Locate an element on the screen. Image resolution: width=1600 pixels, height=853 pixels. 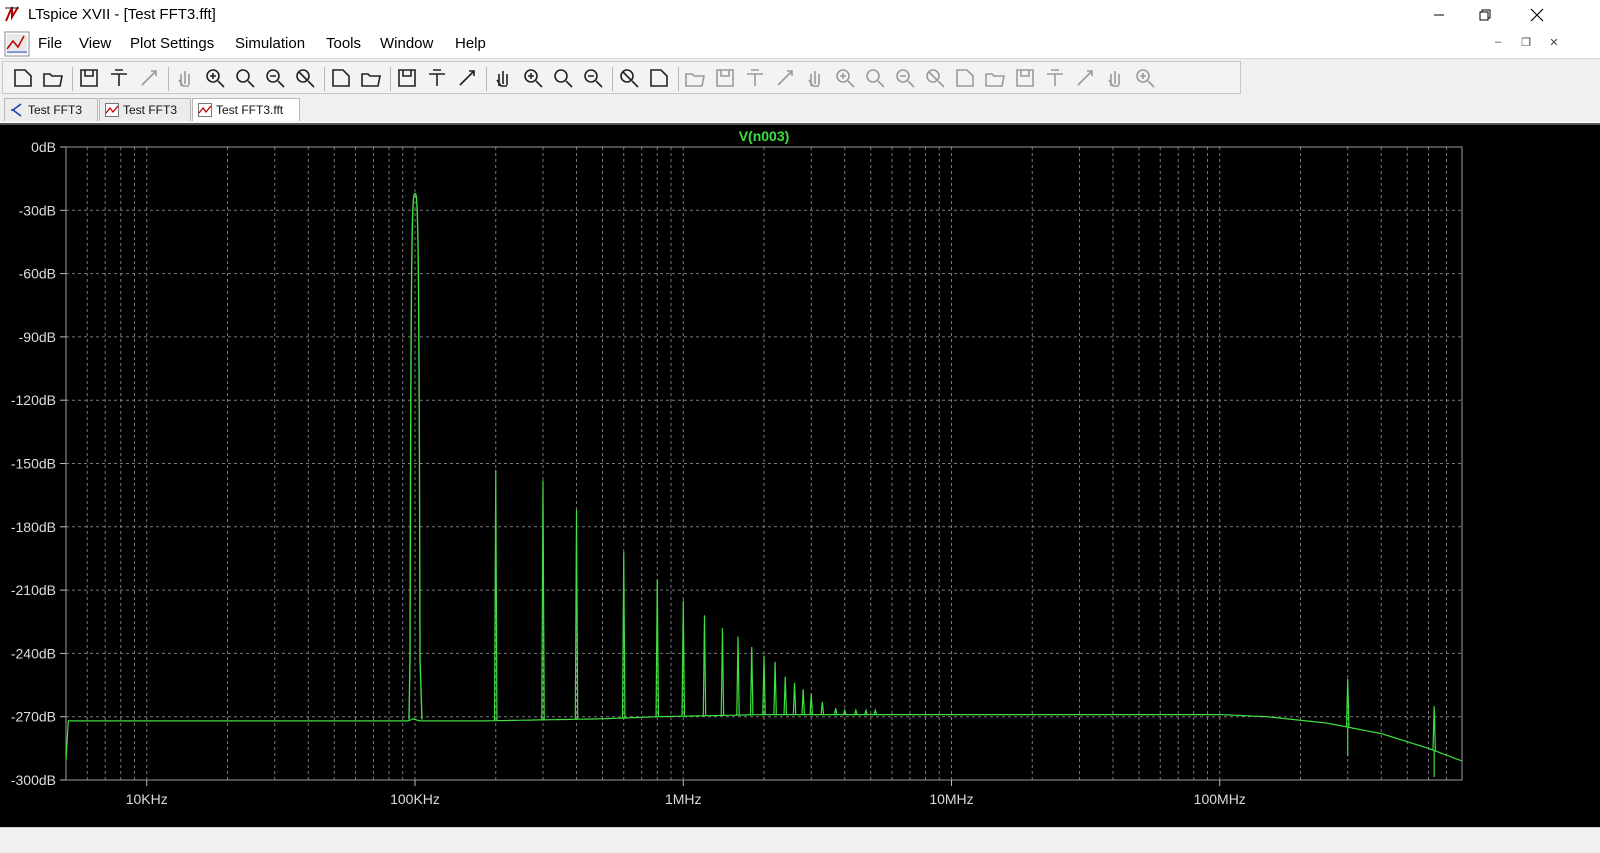
mdi-minimize-button: – is located at coordinates (1498, 44).